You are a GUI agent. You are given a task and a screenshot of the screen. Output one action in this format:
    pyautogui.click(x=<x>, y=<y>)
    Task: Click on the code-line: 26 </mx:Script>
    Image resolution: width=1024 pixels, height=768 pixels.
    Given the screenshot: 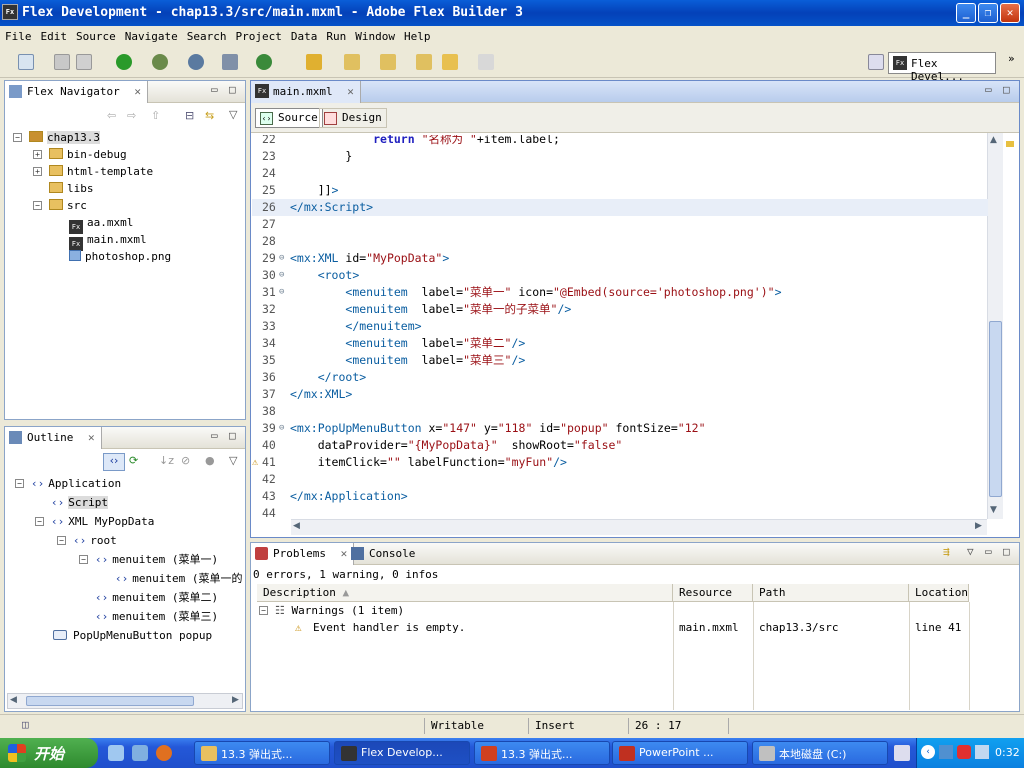 What is the action you would take?
    pyautogui.click(x=620, y=207)
    